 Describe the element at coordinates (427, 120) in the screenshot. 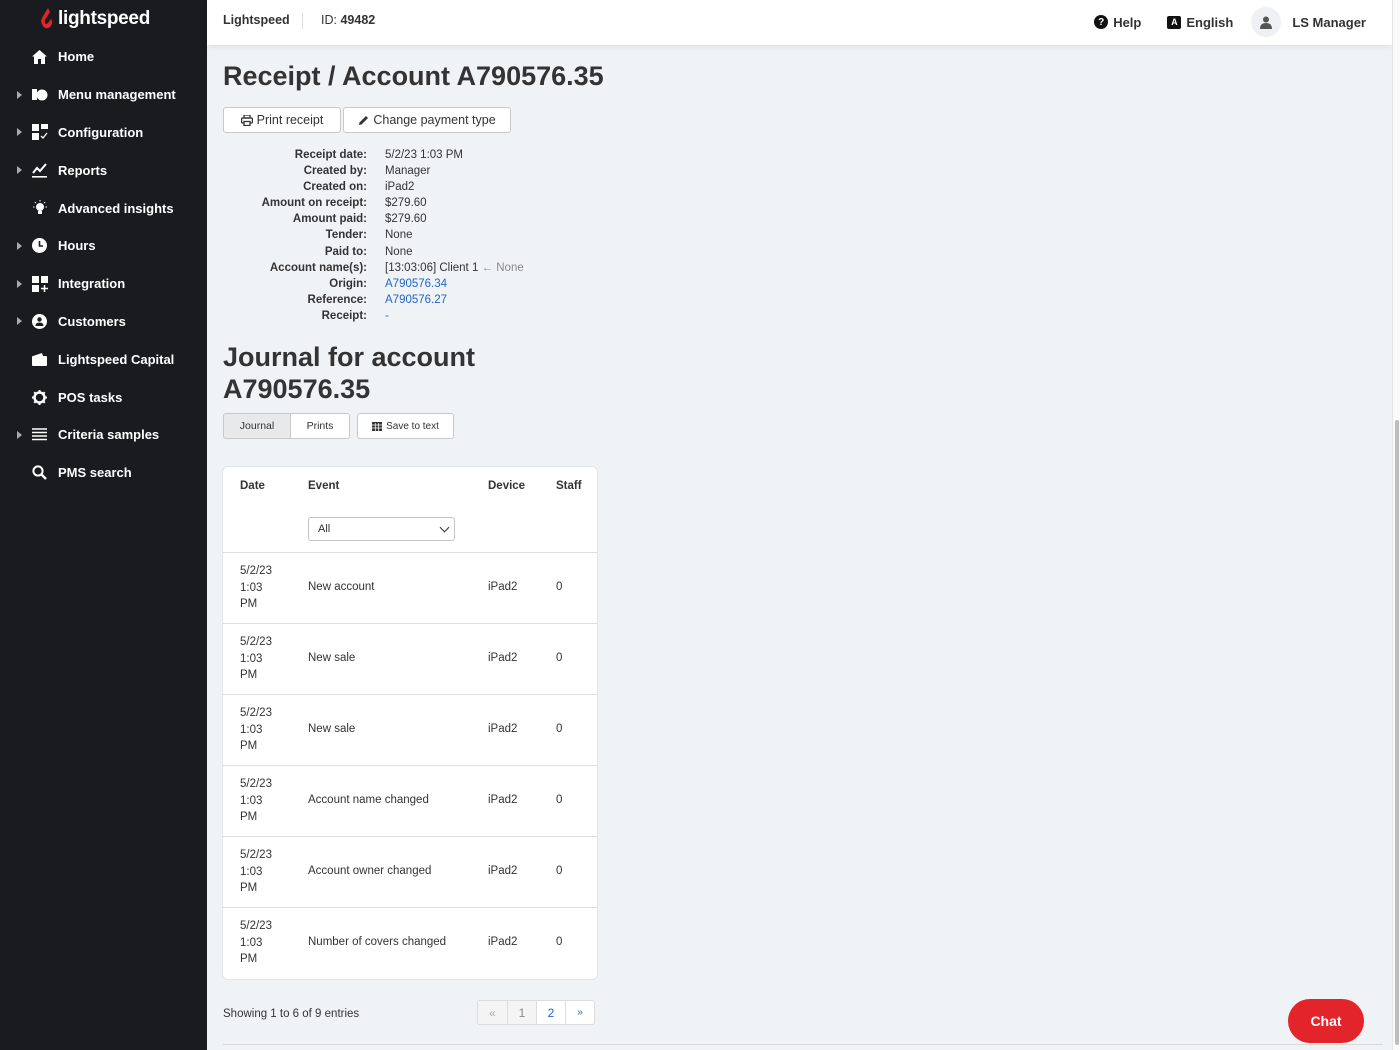

I see `change-payment-type-button: Change payment type` at that location.